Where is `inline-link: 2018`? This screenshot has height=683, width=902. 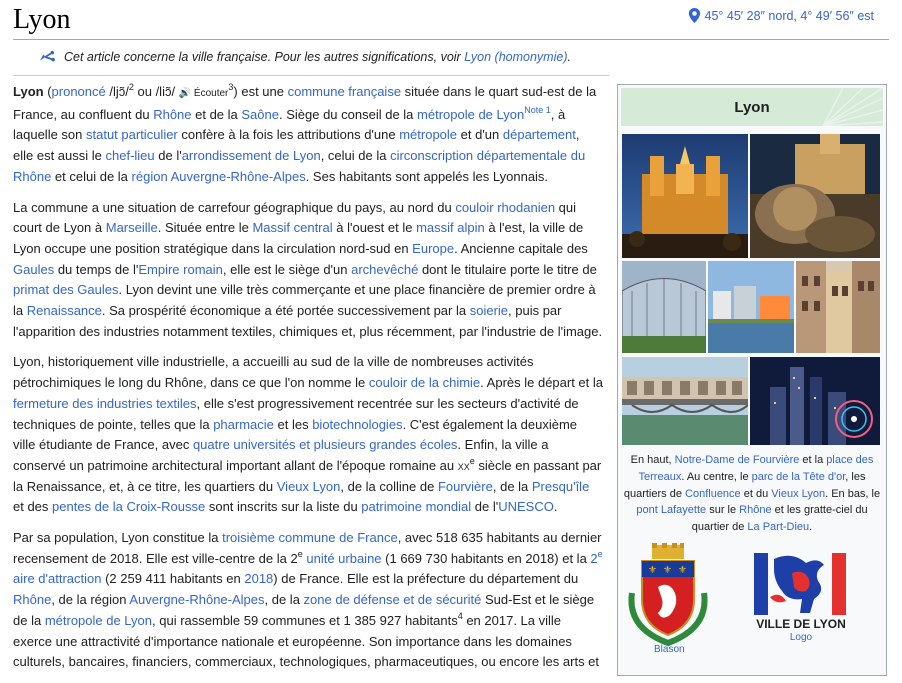
inline-link: 2018 is located at coordinates (258, 578).